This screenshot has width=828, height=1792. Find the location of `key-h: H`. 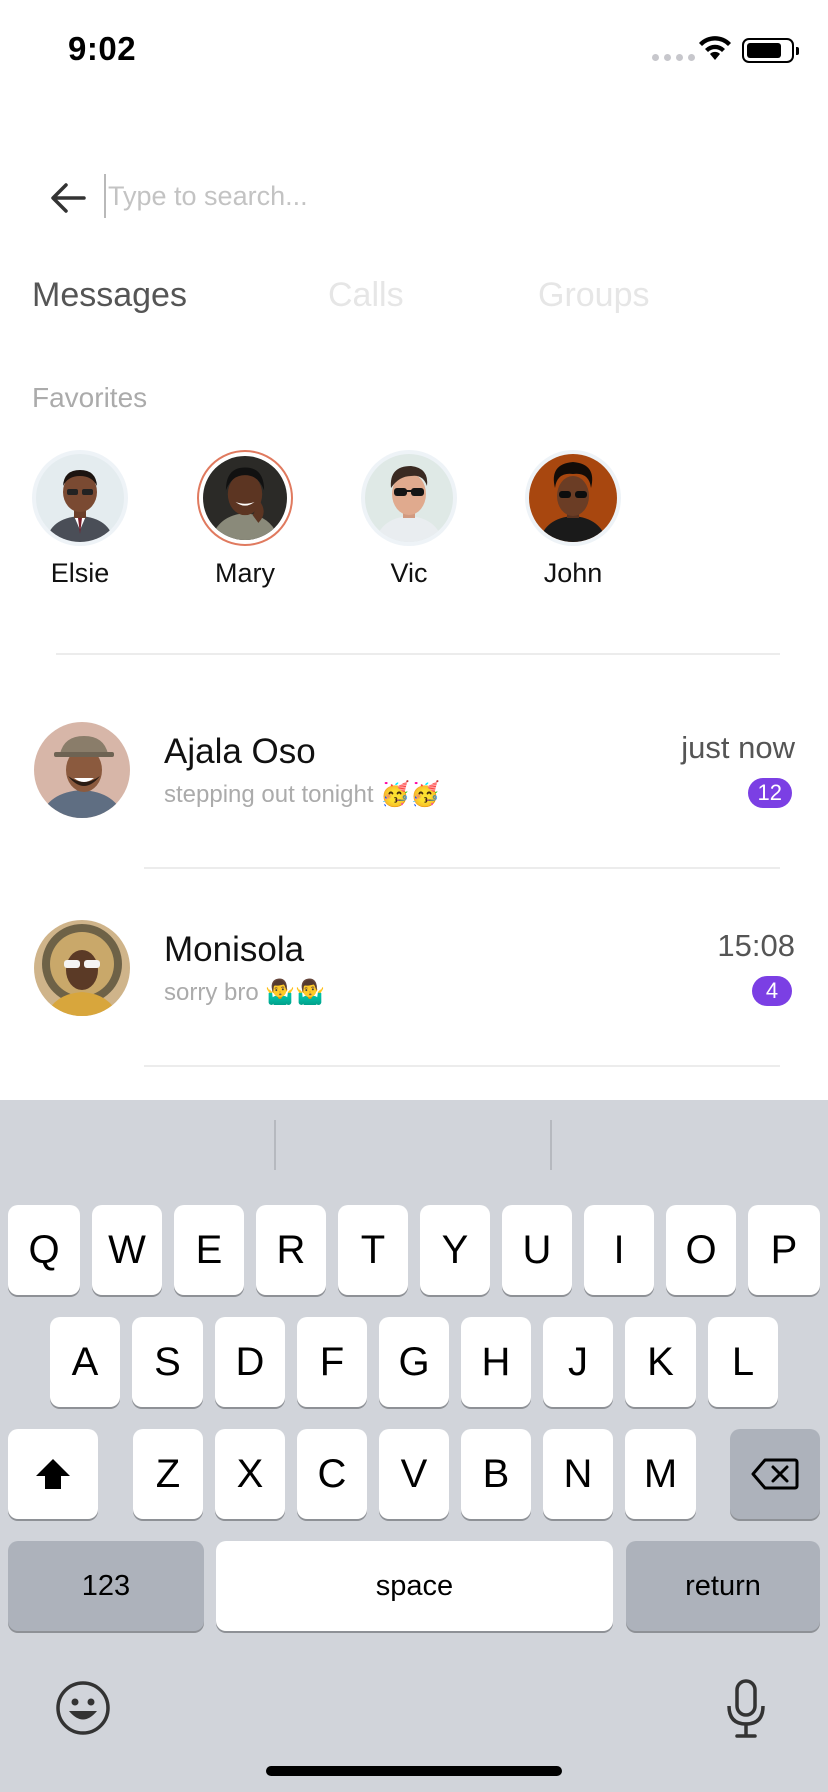

key-h: H is located at coordinates (496, 1362).